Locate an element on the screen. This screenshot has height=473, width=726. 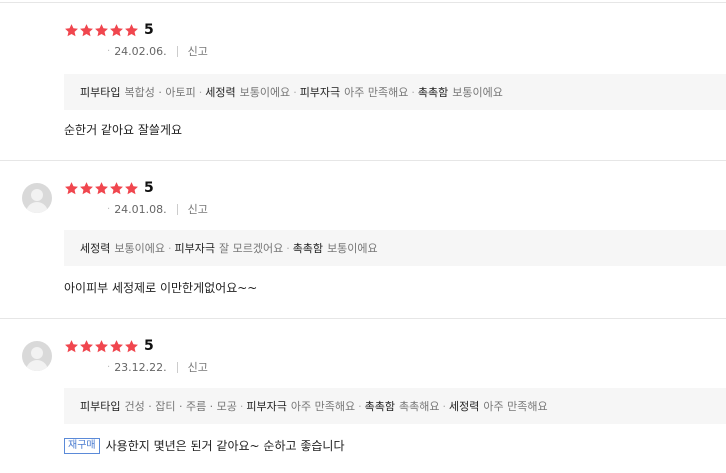
review-text: 순한거 같아요 잘쓸게요 is located at coordinates (123, 129).